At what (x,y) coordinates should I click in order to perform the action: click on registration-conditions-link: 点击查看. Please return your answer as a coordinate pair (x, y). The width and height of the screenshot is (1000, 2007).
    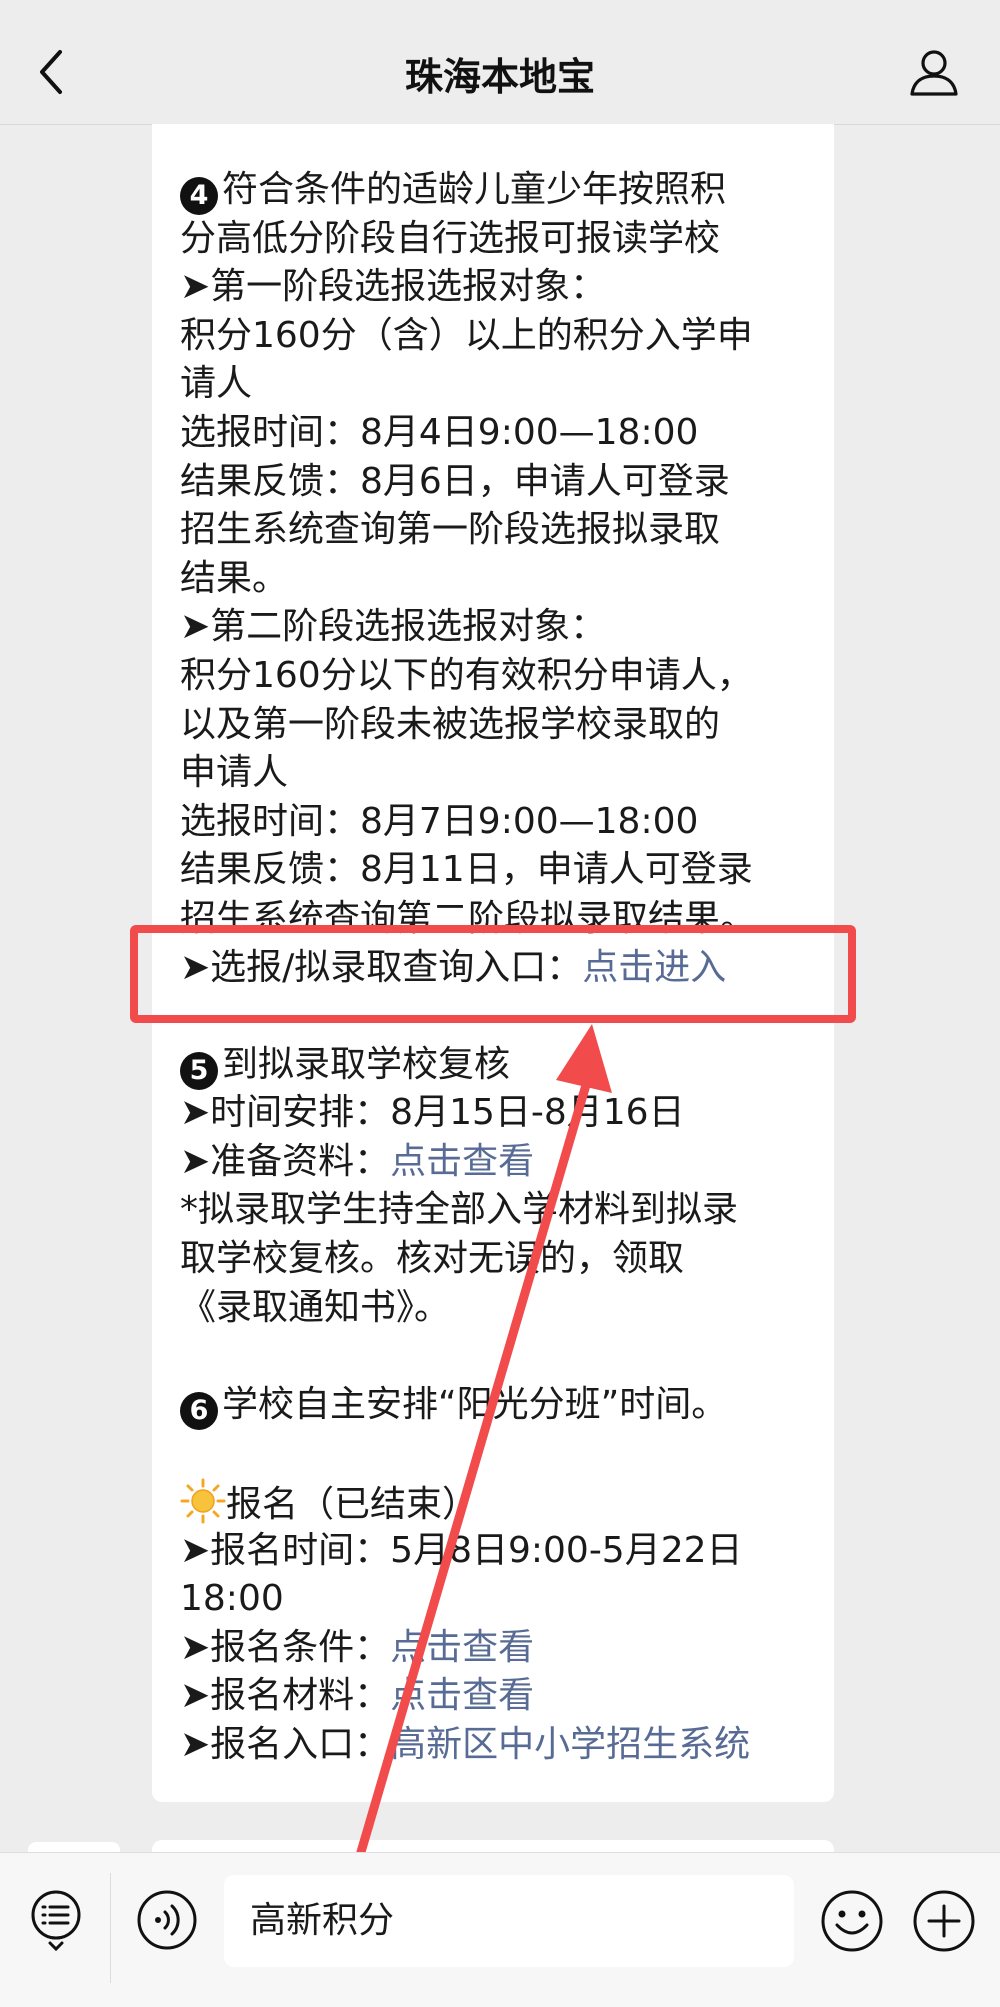
    Looking at the image, I should click on (462, 1647).